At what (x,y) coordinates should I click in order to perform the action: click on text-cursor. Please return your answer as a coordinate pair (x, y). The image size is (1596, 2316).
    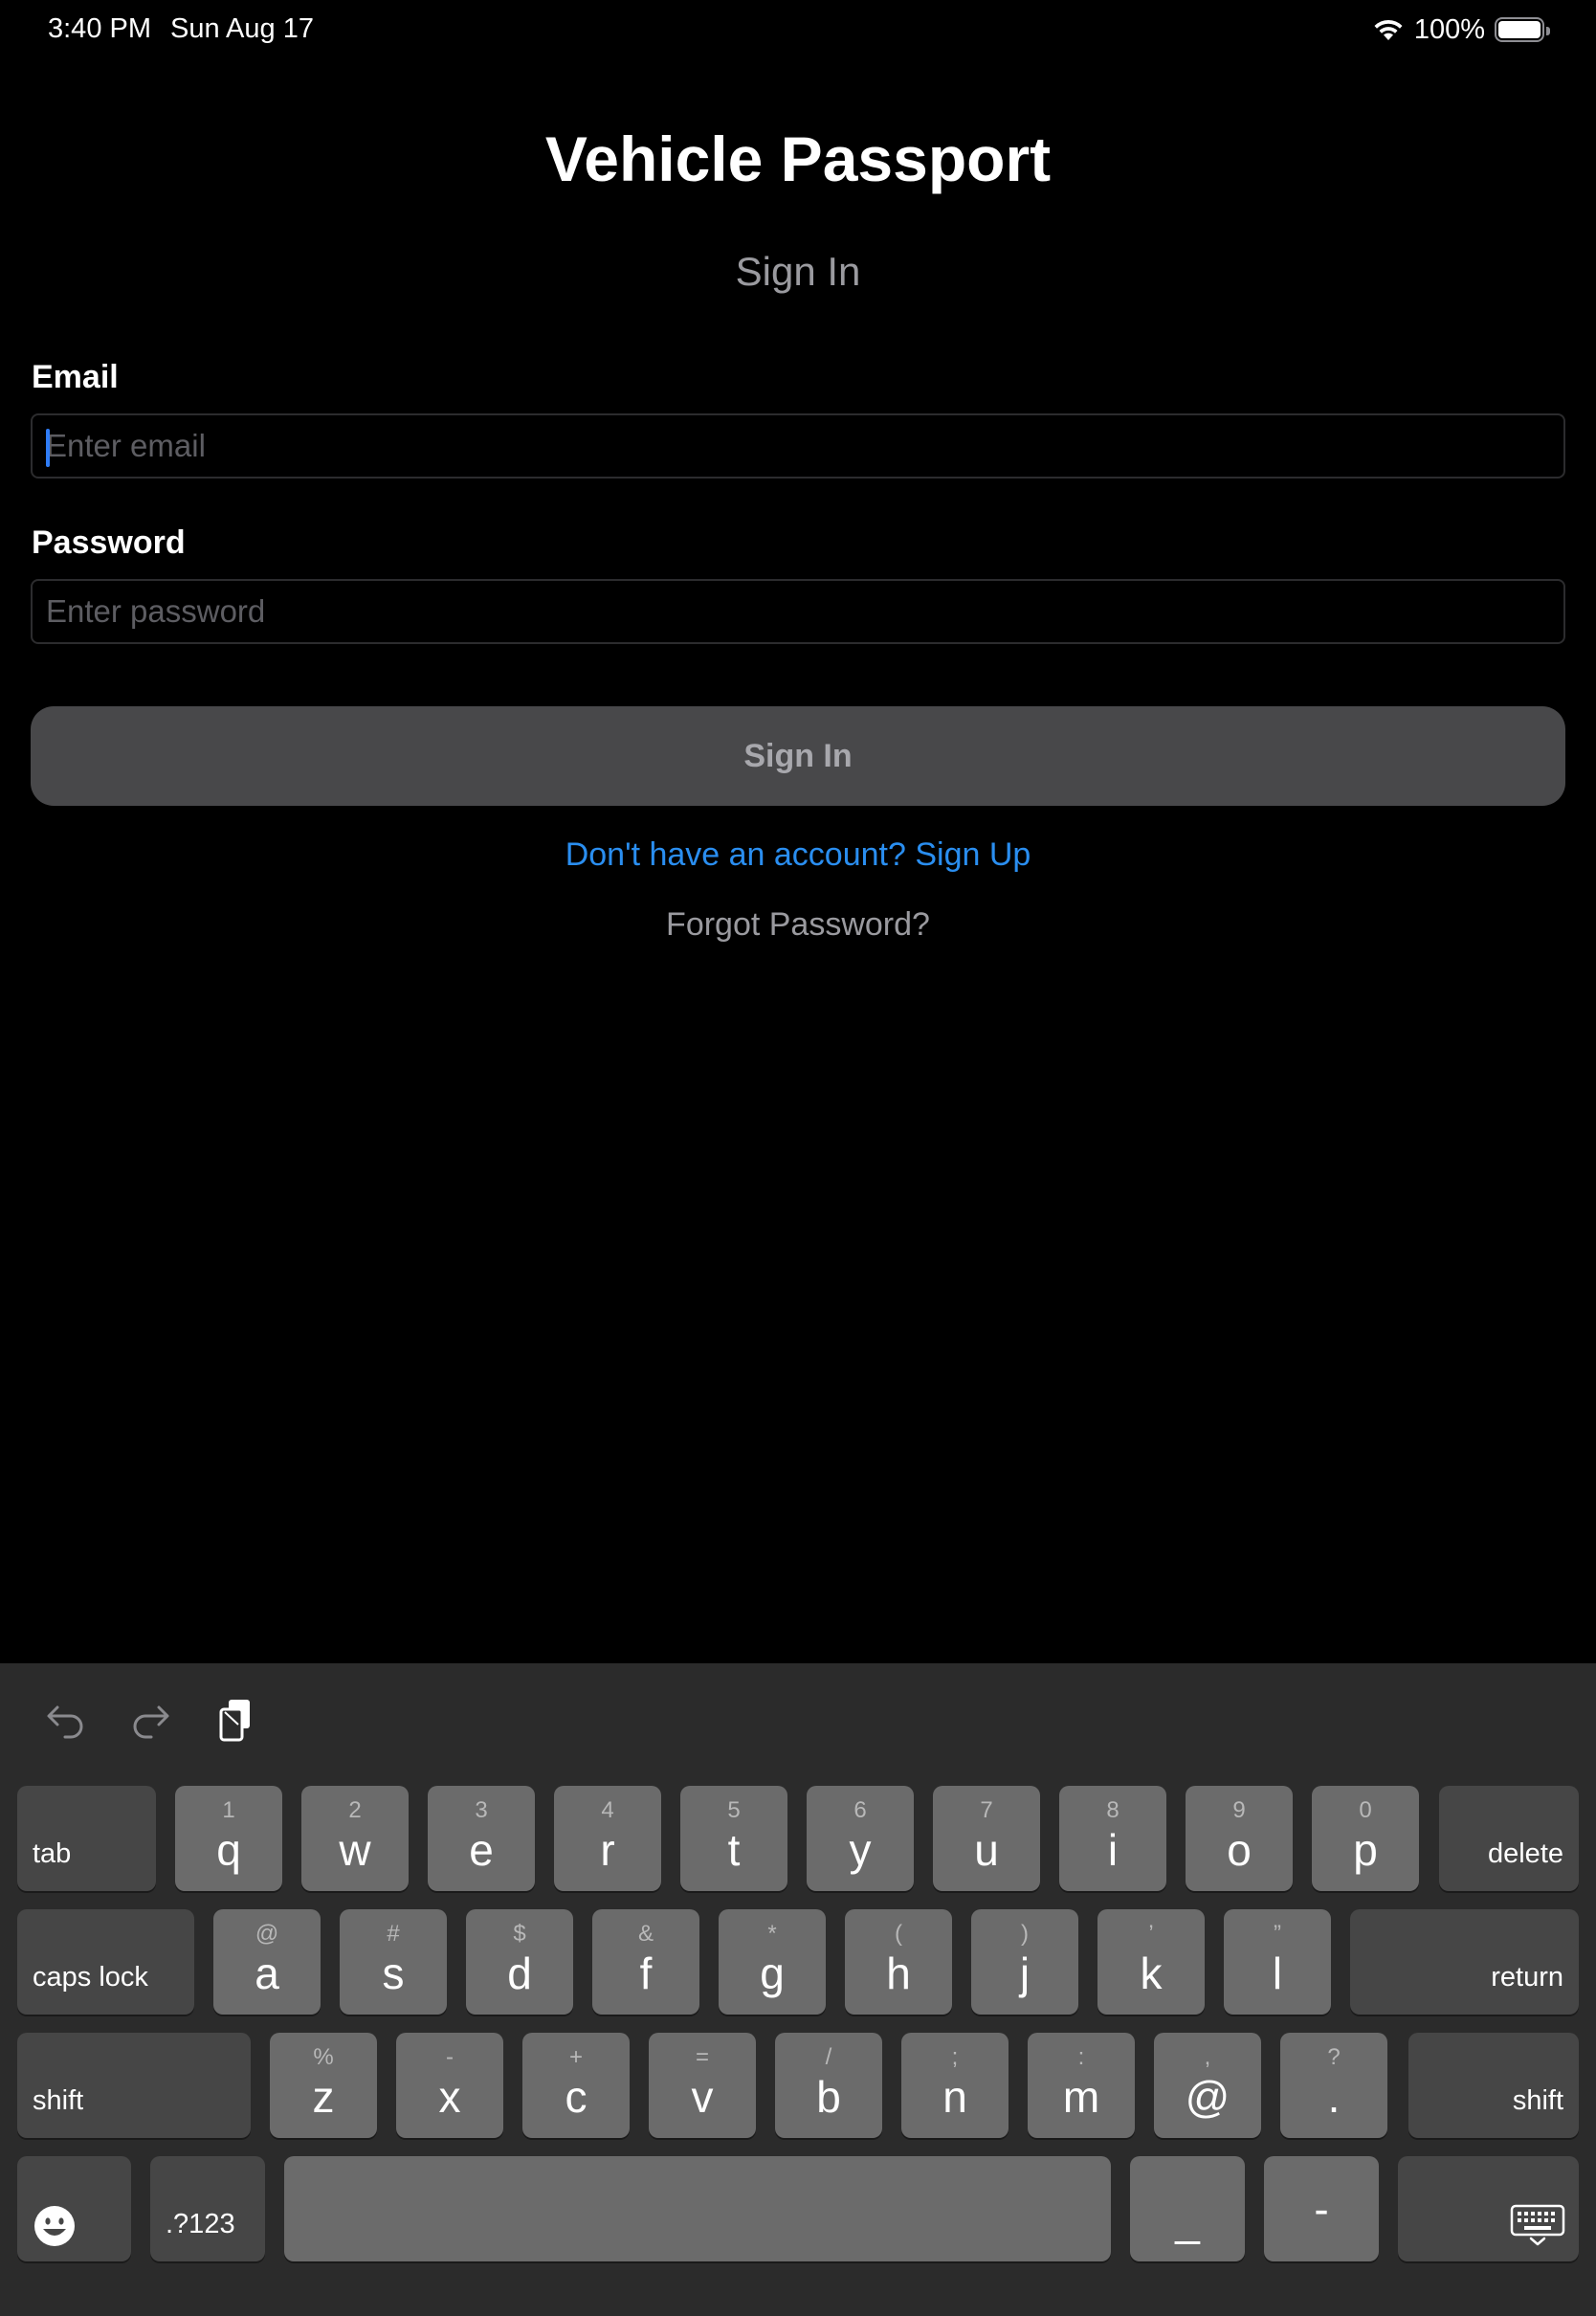
    Looking at the image, I should click on (48, 448).